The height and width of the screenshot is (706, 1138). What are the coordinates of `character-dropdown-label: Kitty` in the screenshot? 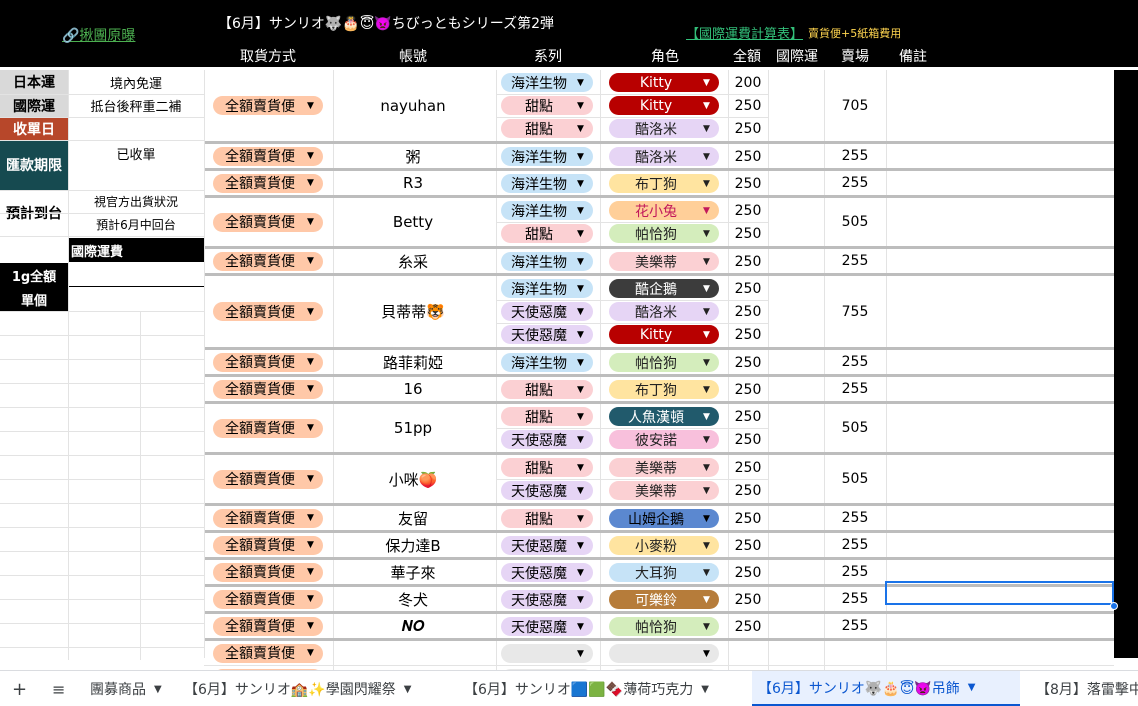 It's located at (656, 105).